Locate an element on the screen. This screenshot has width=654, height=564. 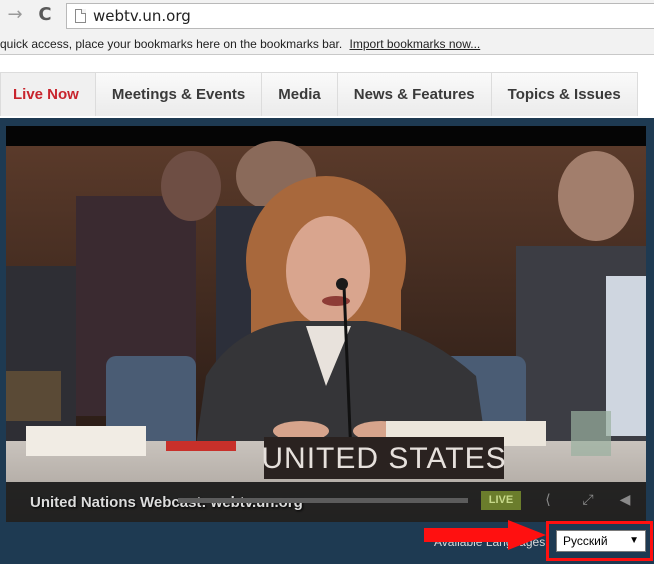
tab-meetings-events: Meetings & Events is located at coordinates (178, 94).